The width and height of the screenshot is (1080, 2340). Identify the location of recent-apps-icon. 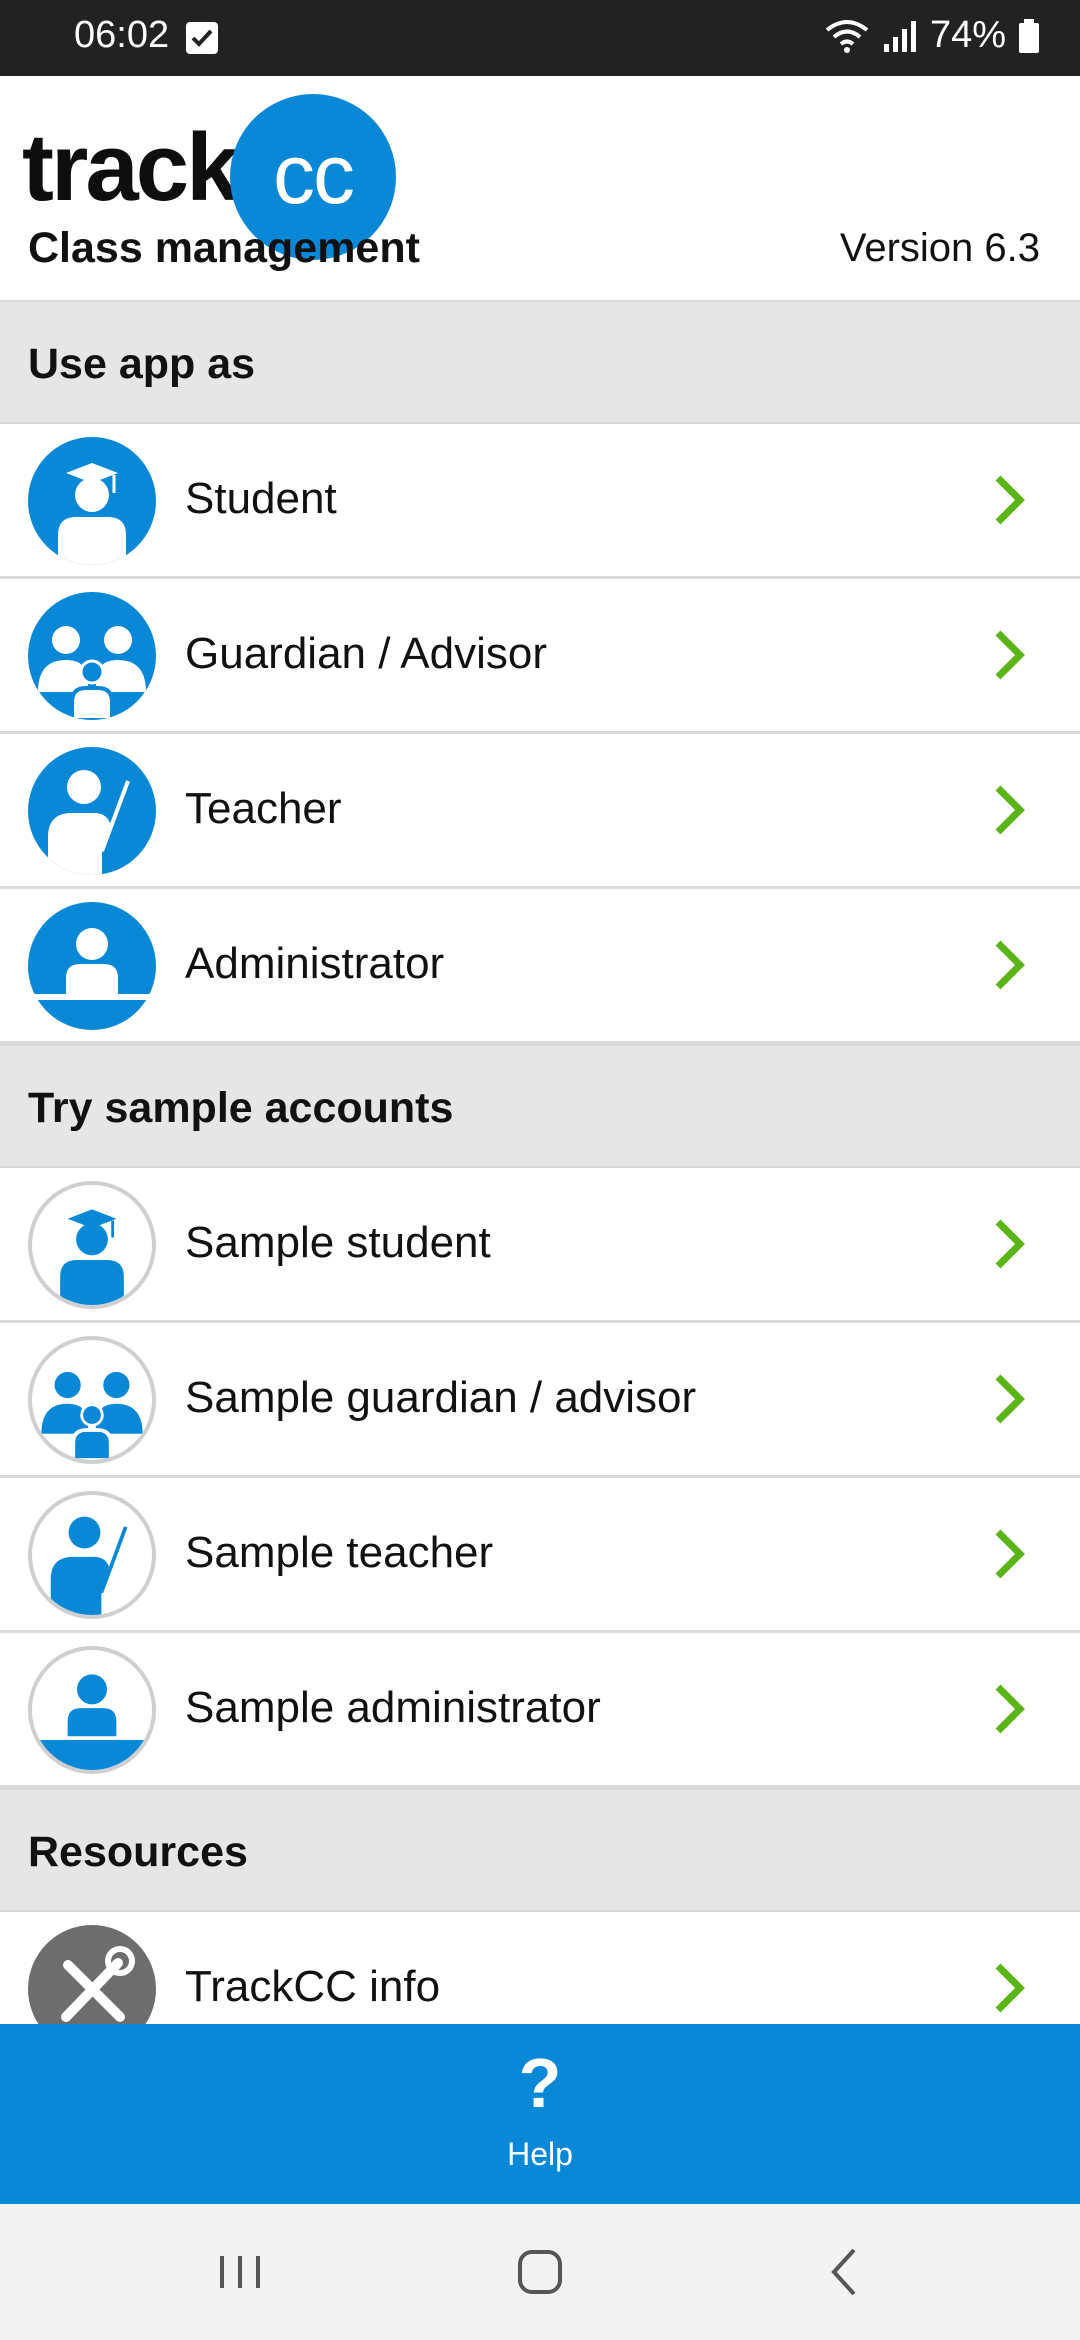
(240, 2272).